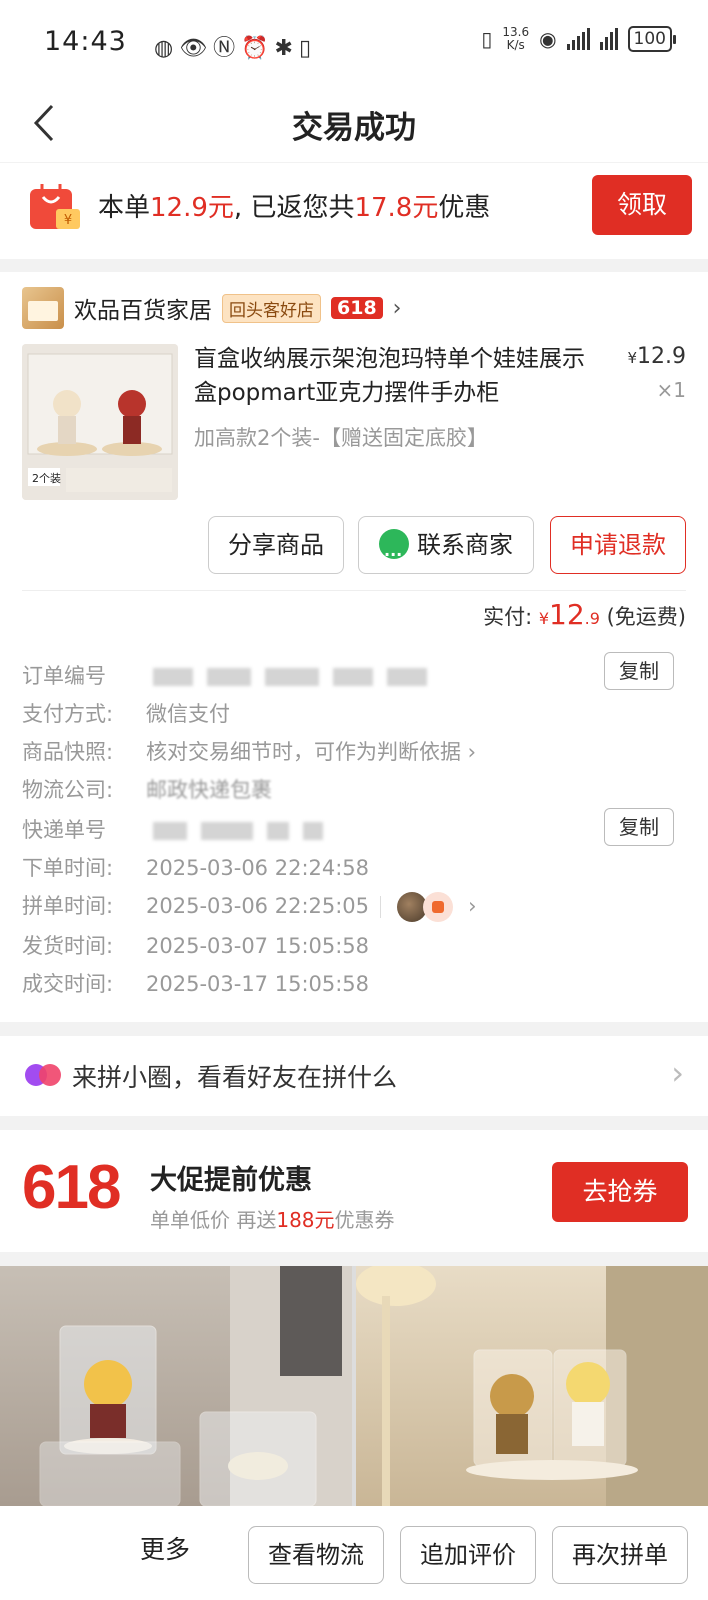 The height and width of the screenshot is (1600, 708). I want to click on chat-bubble-icon, so click(394, 555).